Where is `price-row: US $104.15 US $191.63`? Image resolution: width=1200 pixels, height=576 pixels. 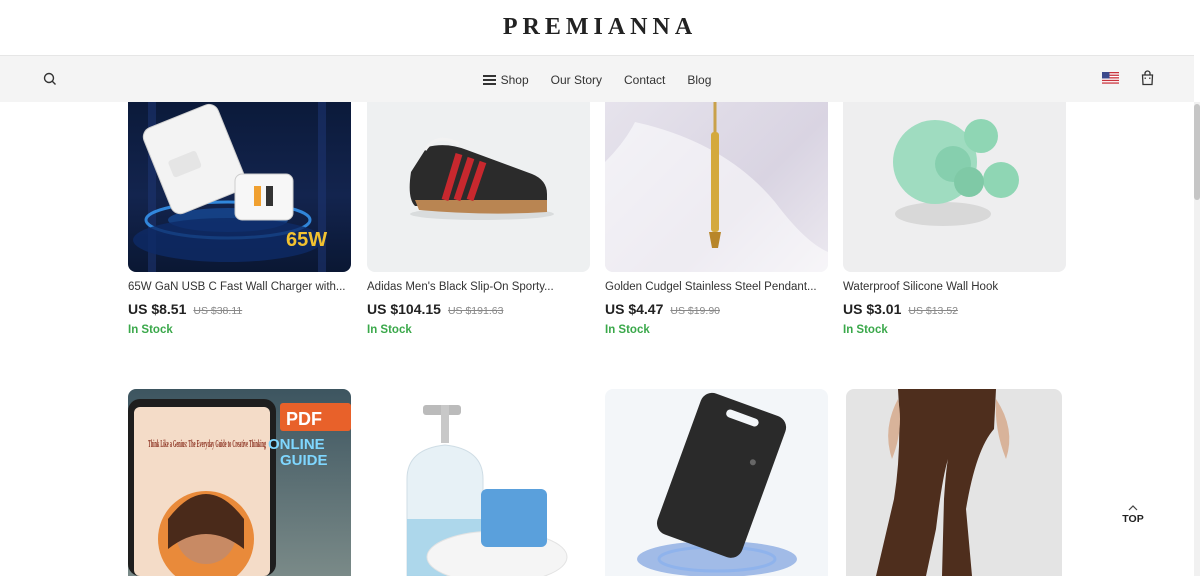
price-row: US $104.15 US $191.63 is located at coordinates (478, 309).